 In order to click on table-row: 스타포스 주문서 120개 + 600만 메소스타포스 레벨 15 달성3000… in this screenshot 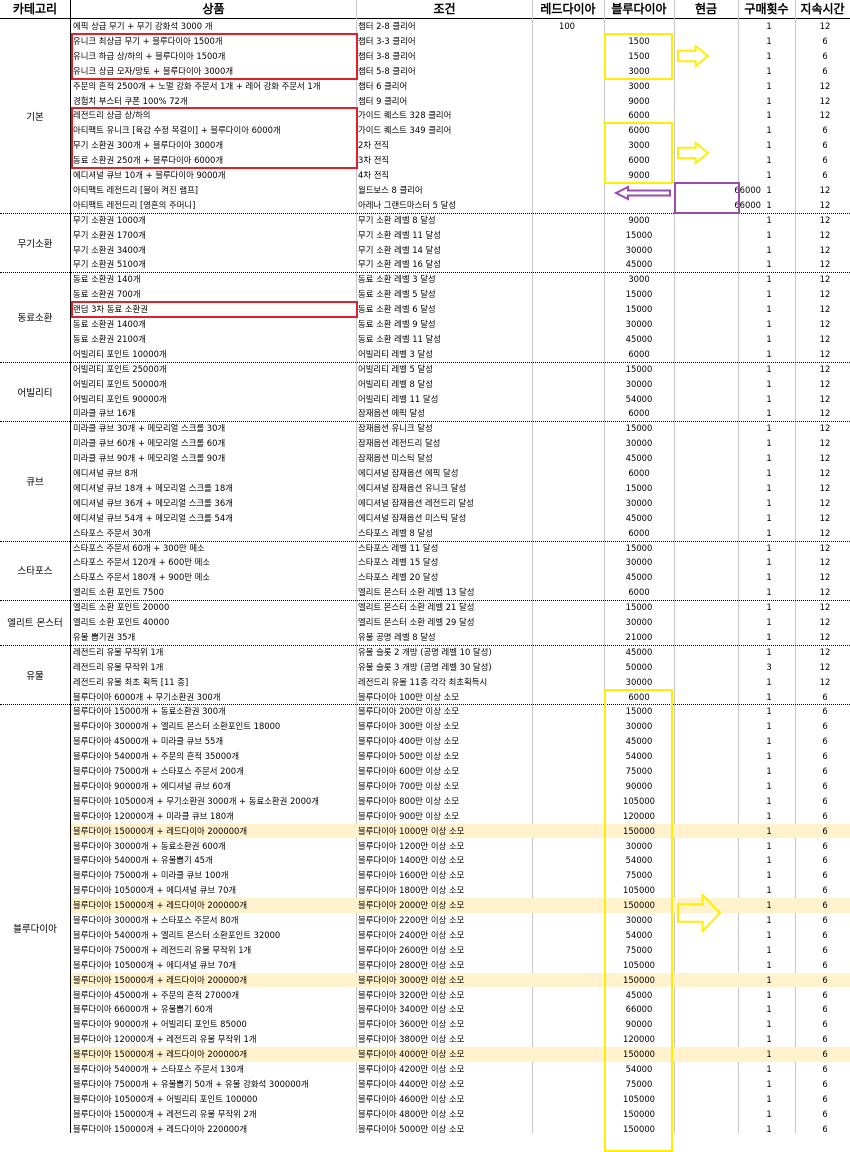, I will do `click(460, 562)`.